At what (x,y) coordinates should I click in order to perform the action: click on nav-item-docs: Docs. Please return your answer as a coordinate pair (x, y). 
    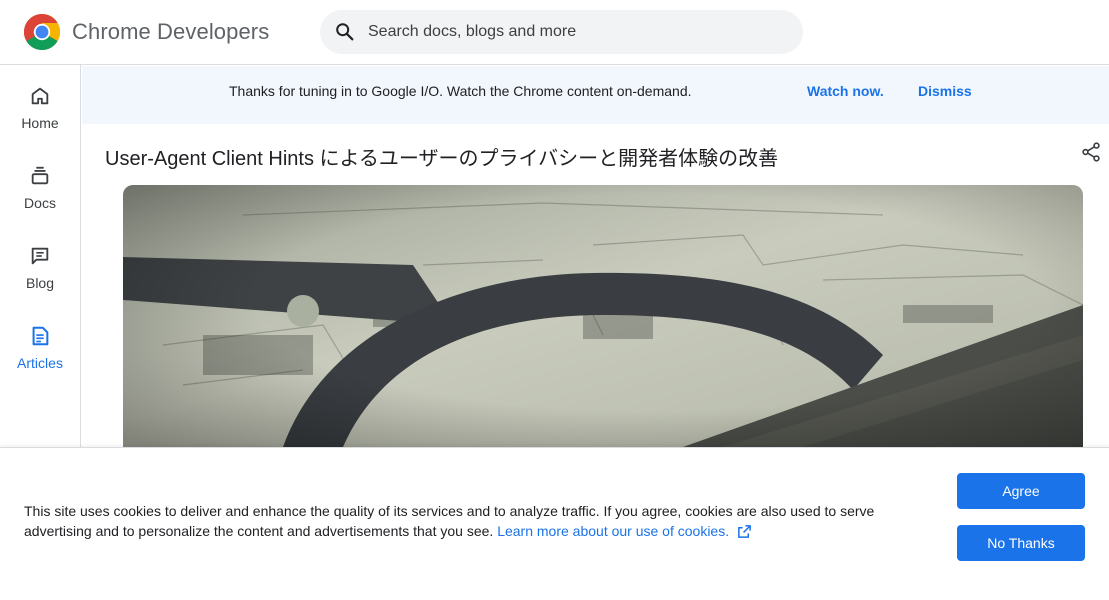
    Looking at the image, I should click on (40, 195).